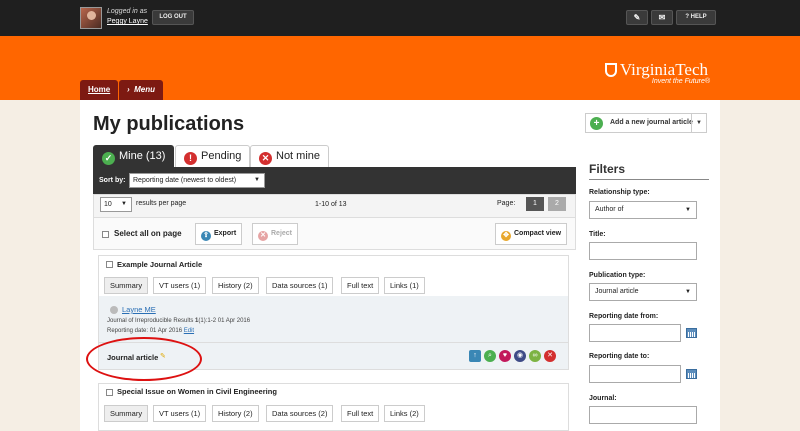  I want to click on select-all-checkbox, so click(105, 234).